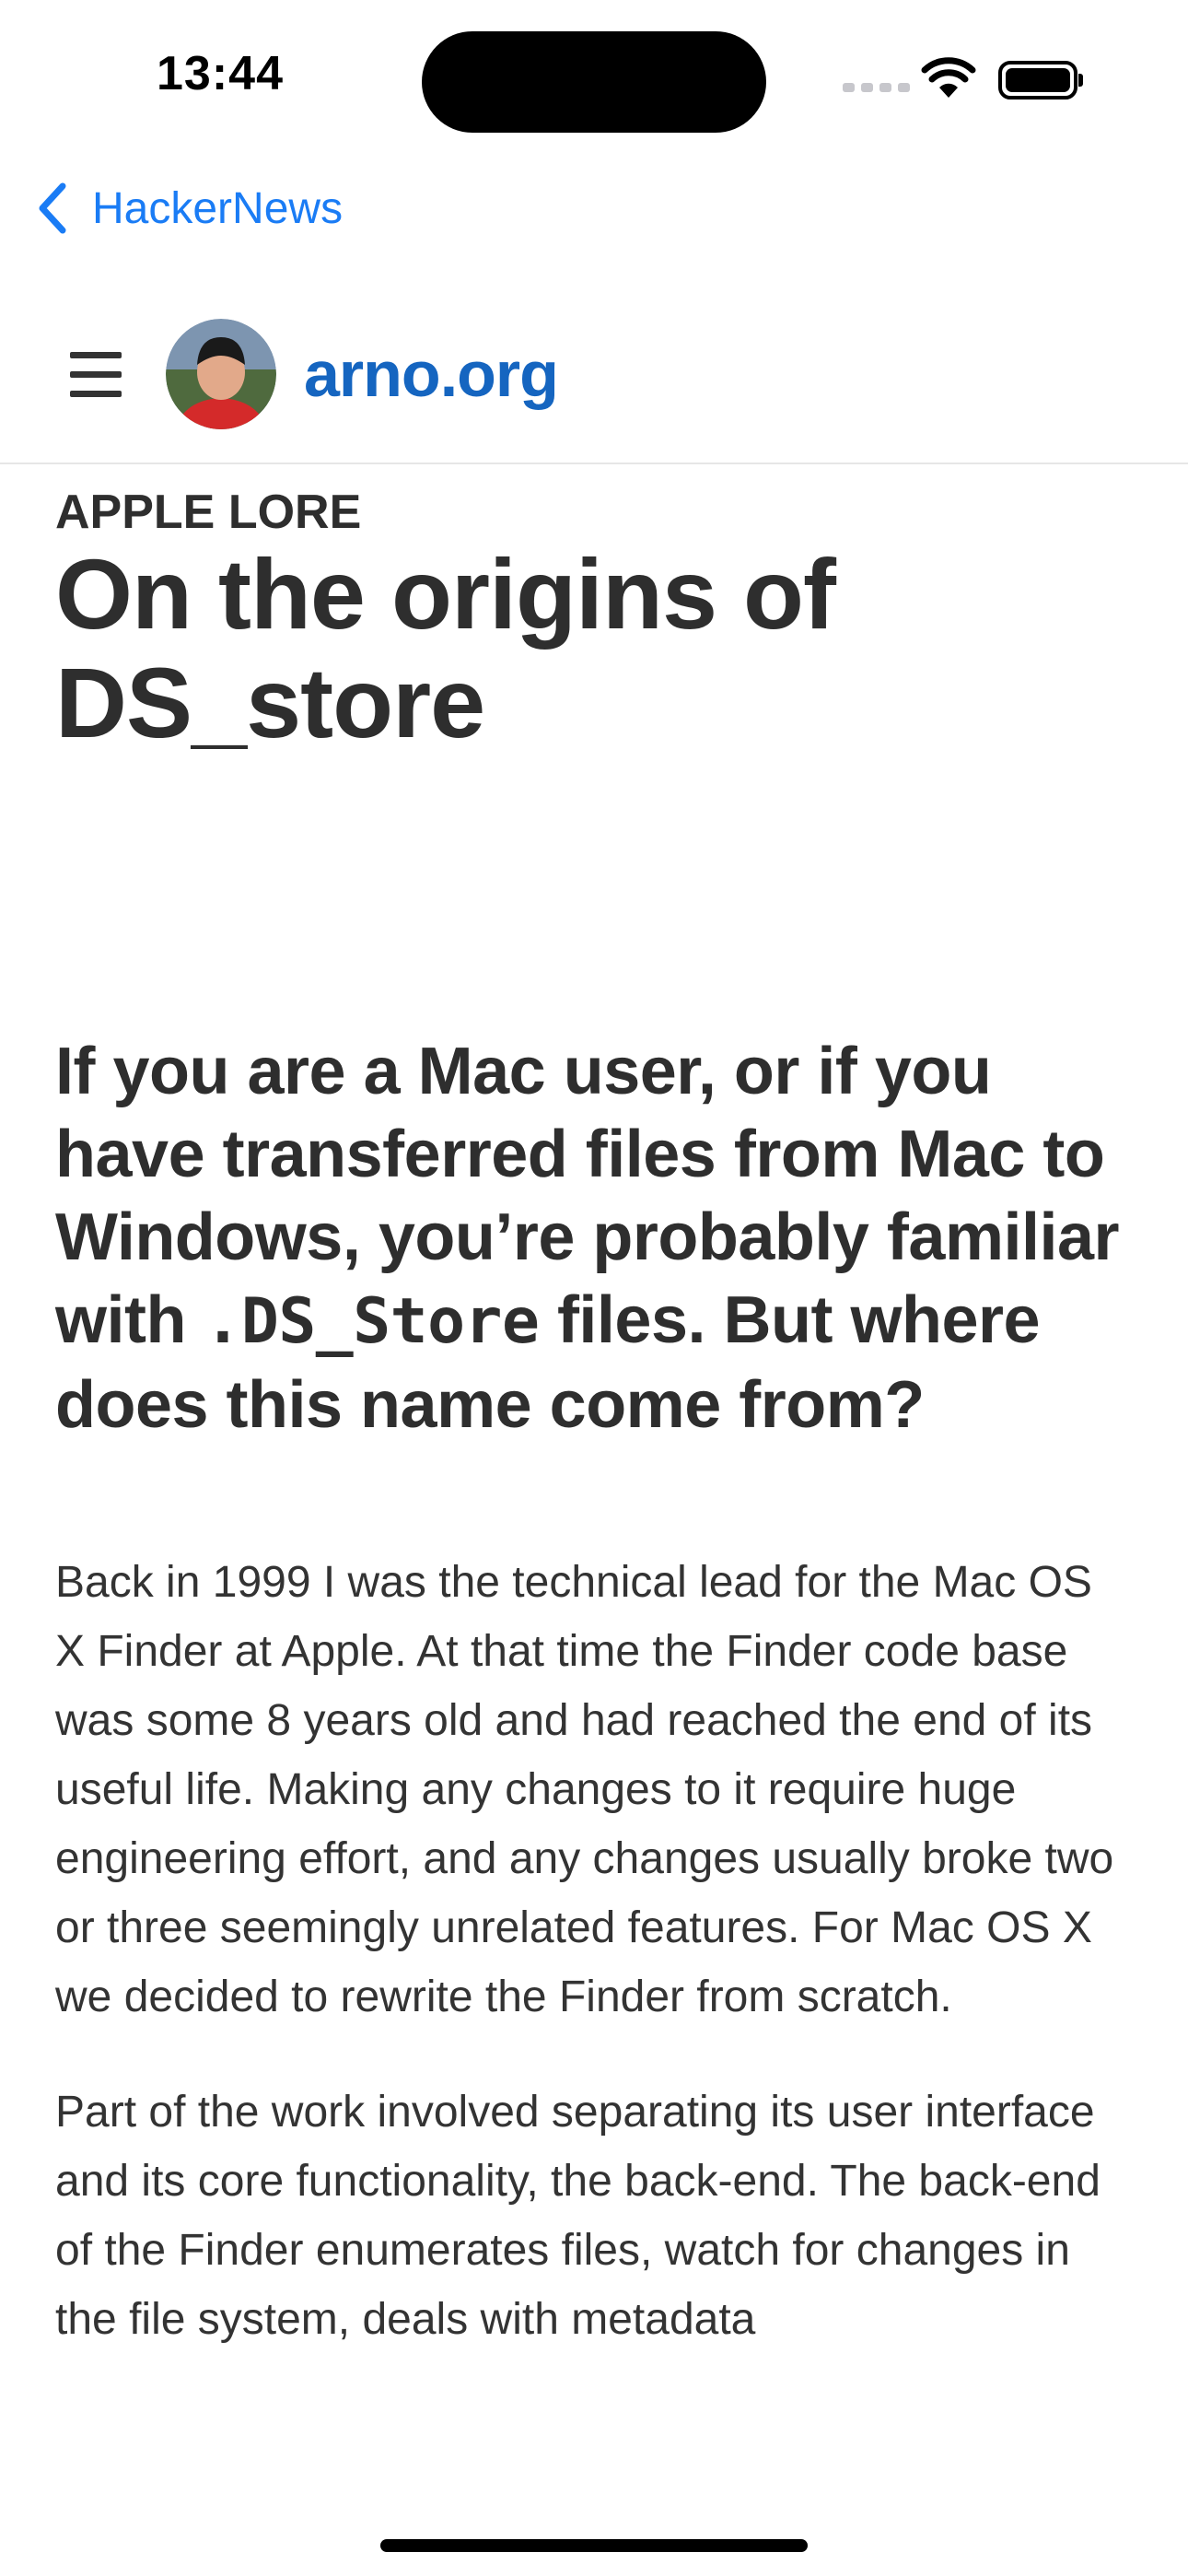  Describe the element at coordinates (372, 1321) in the screenshot. I see `lead-code: .DS_Store` at that location.